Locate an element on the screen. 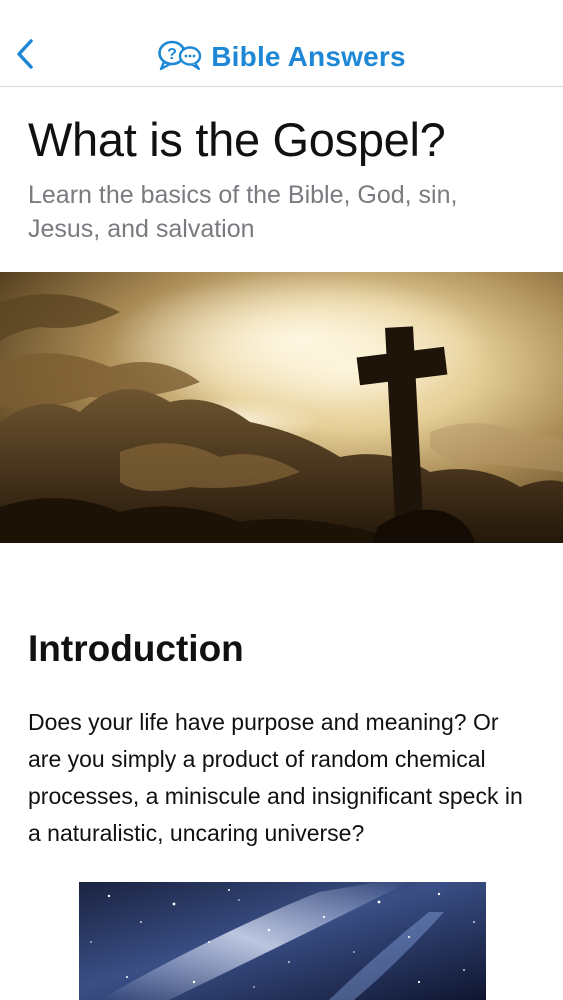 Image resolution: width=563 pixels, height=1000 pixels. speech-bubble-question-icon: ? is located at coordinates (180, 57).